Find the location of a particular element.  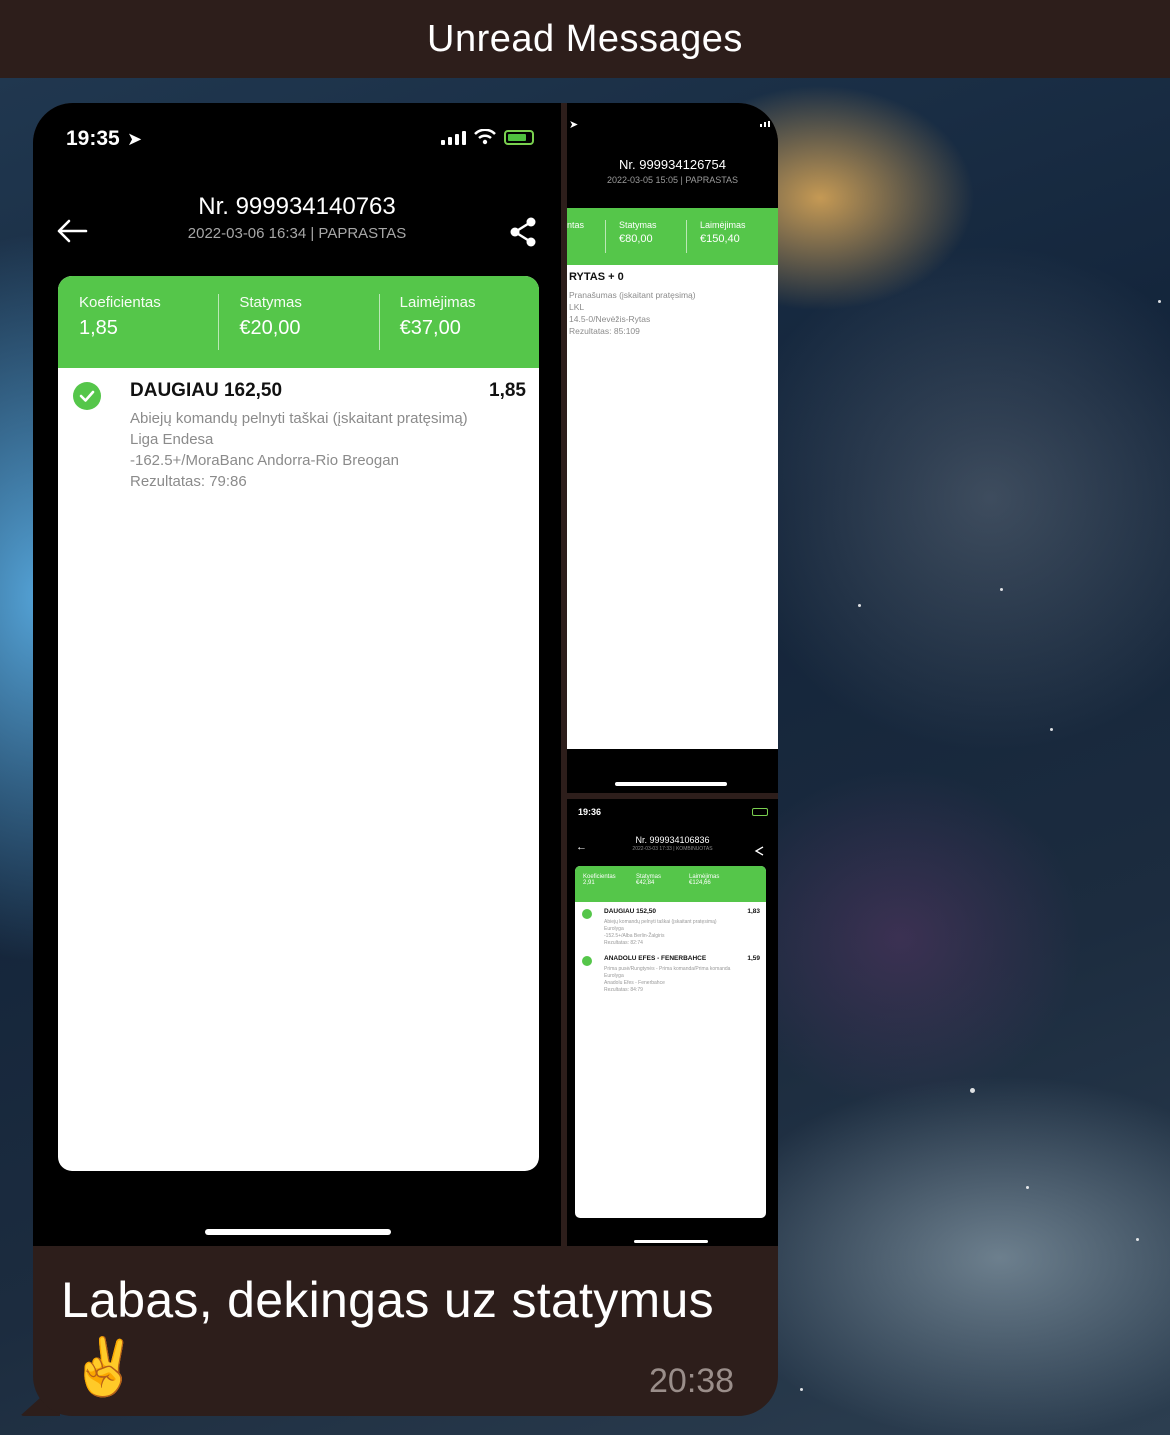

summary-winnings: Laimėjimas €124,66 is located at coordinates (704, 880).